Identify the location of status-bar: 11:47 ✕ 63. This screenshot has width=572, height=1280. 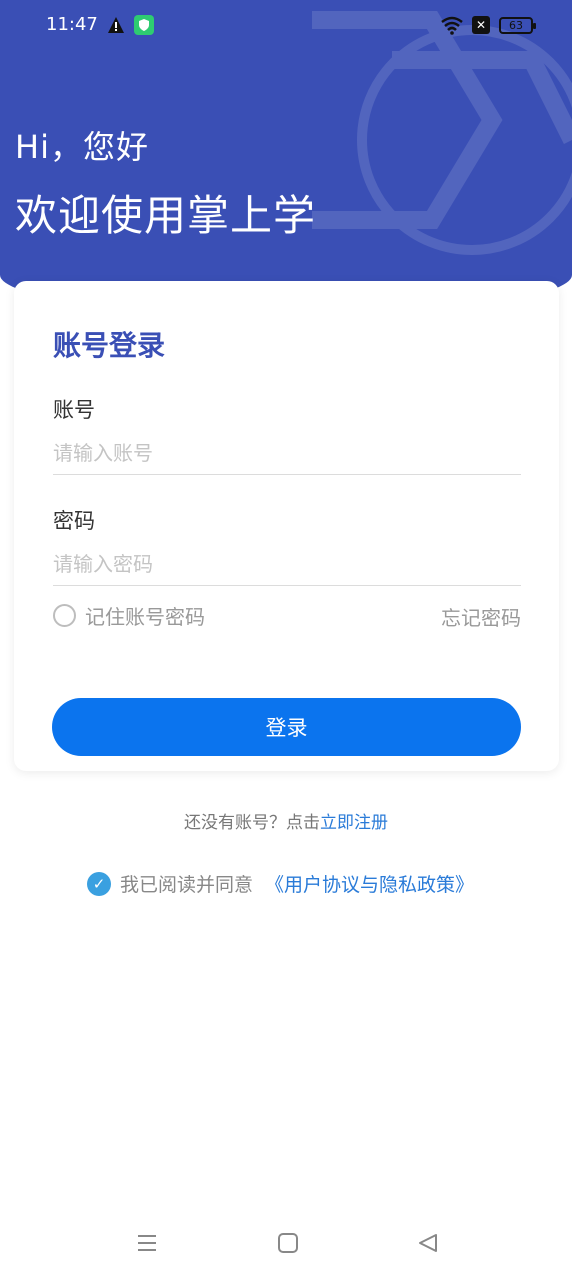
(286, 26).